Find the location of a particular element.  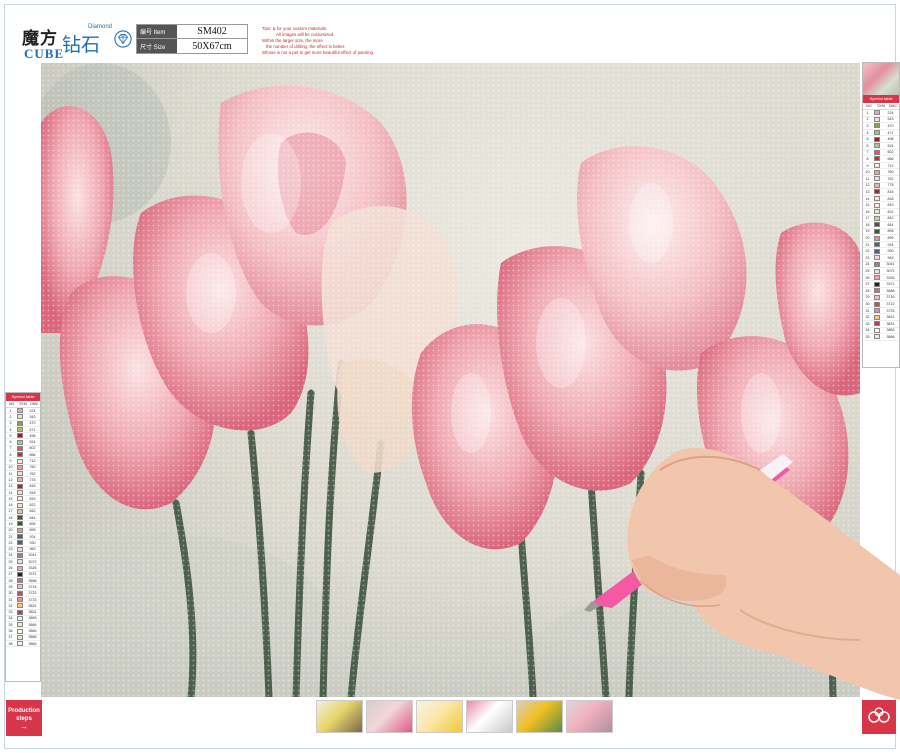

key-row-number: 10 is located at coordinates (10, 467).